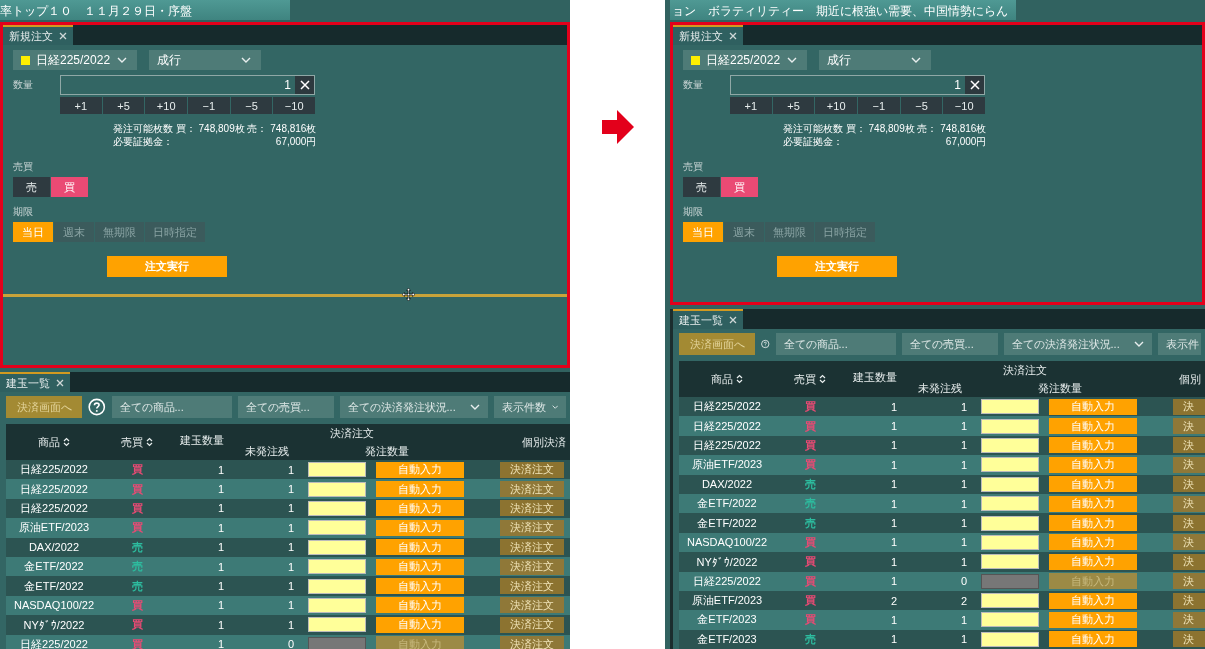  What do you see at coordinates (74, 232) in the screenshot?
I see `term-button: 週末` at bounding box center [74, 232].